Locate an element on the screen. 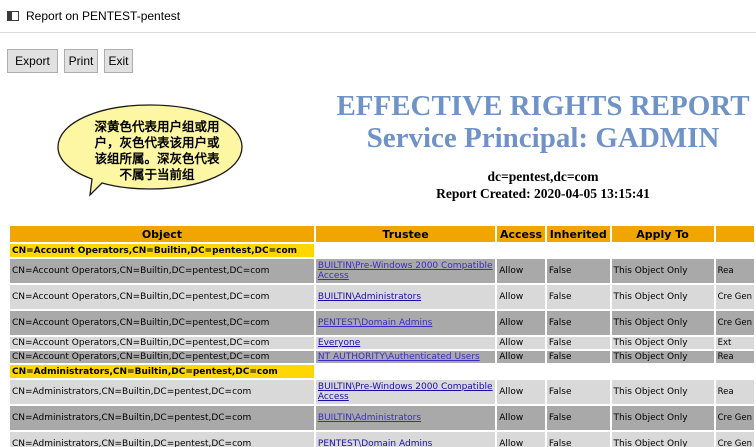  column-header-object: Object is located at coordinates (162, 234).